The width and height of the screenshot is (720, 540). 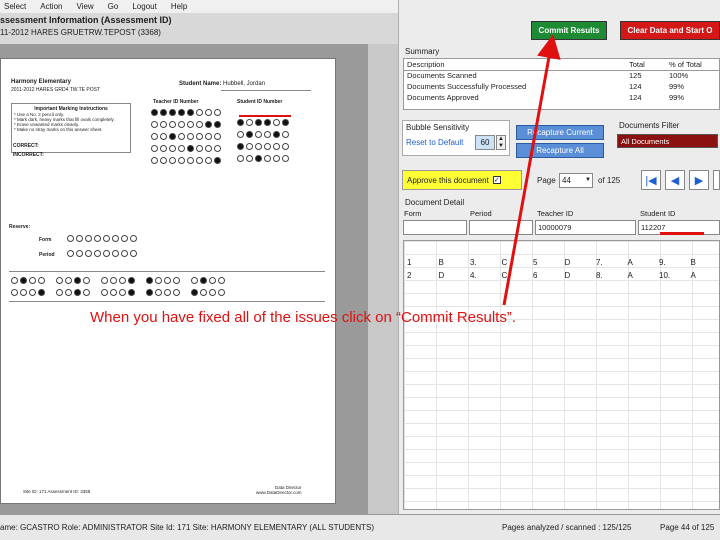 I want to click on page-label: Page, so click(x=546, y=180).